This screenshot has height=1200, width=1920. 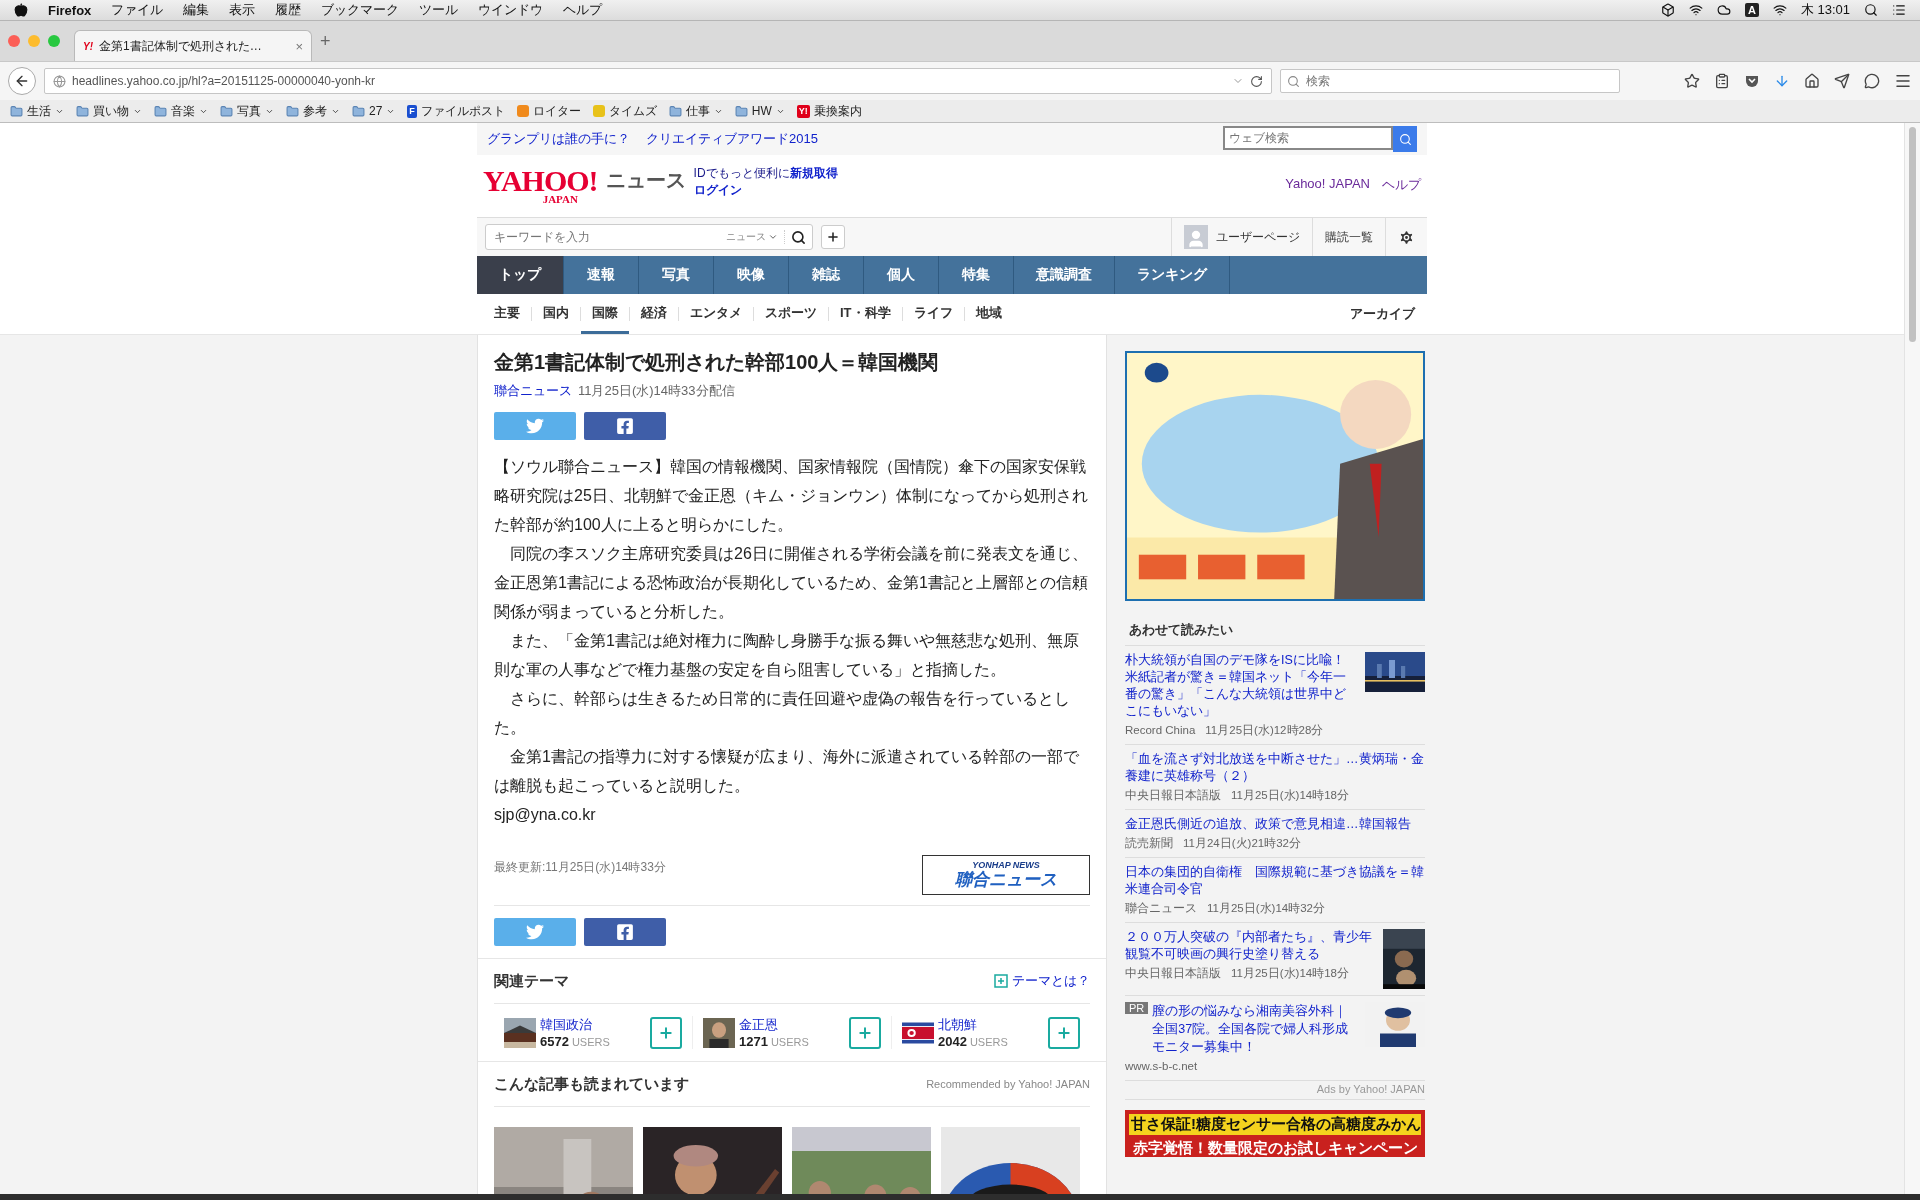 What do you see at coordinates (988, 314) in the screenshot?
I see `category-tab: 地域` at bounding box center [988, 314].